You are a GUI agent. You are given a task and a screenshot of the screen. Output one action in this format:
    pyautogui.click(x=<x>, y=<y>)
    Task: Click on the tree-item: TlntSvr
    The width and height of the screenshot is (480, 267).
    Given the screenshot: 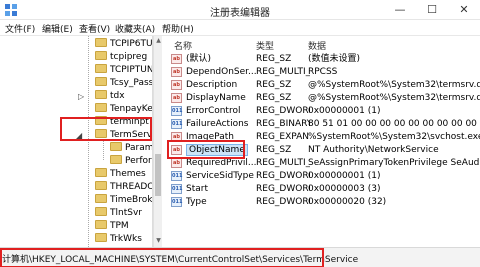 What is the action you would take?
    pyautogui.click(x=118, y=213)
    